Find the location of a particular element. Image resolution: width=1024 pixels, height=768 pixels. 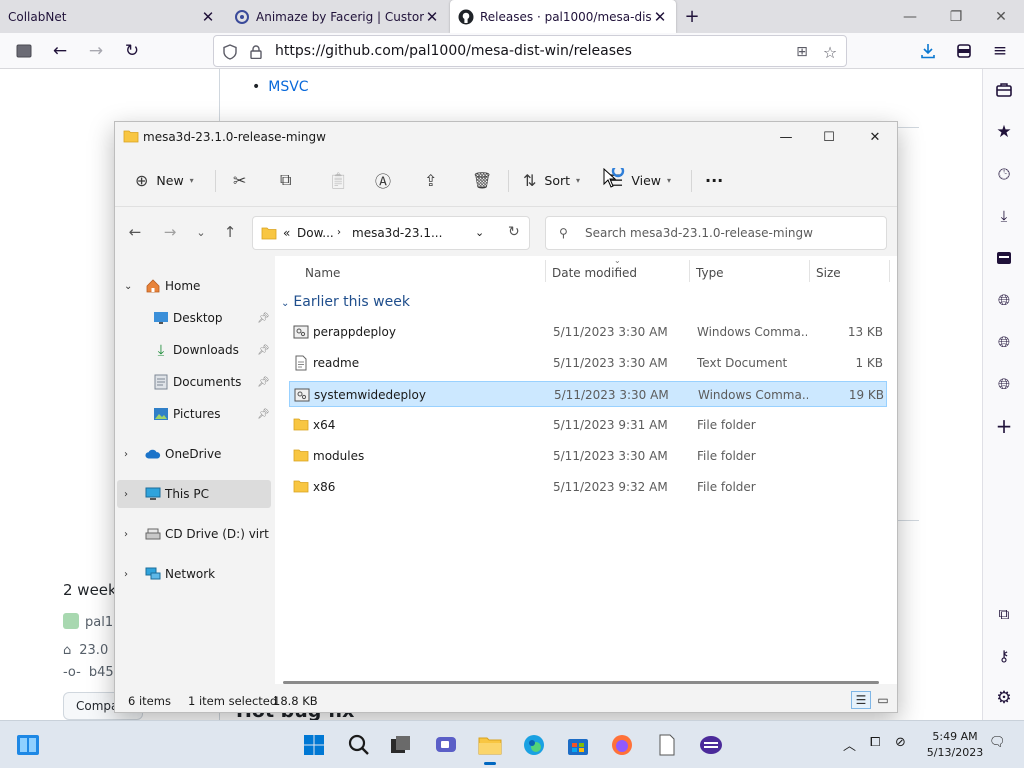

new-tab-plus-icon: + is located at coordinates (692, 16).